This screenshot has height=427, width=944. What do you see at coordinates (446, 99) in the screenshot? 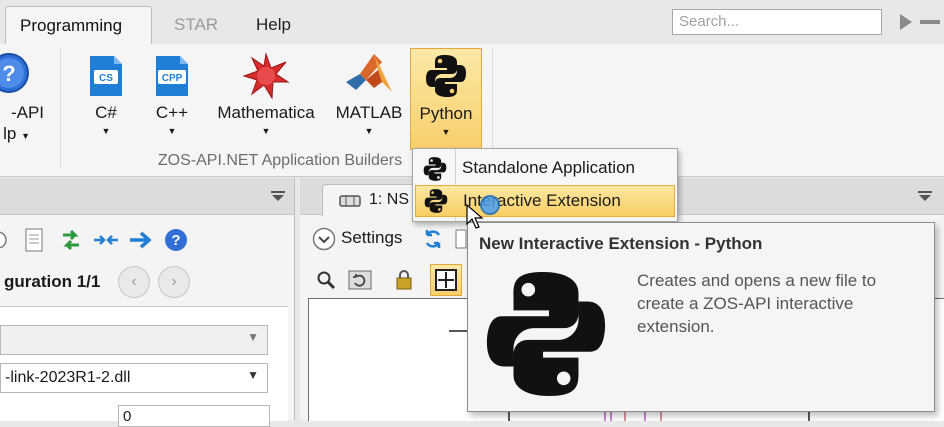
I see `python-button: Python ▼` at bounding box center [446, 99].